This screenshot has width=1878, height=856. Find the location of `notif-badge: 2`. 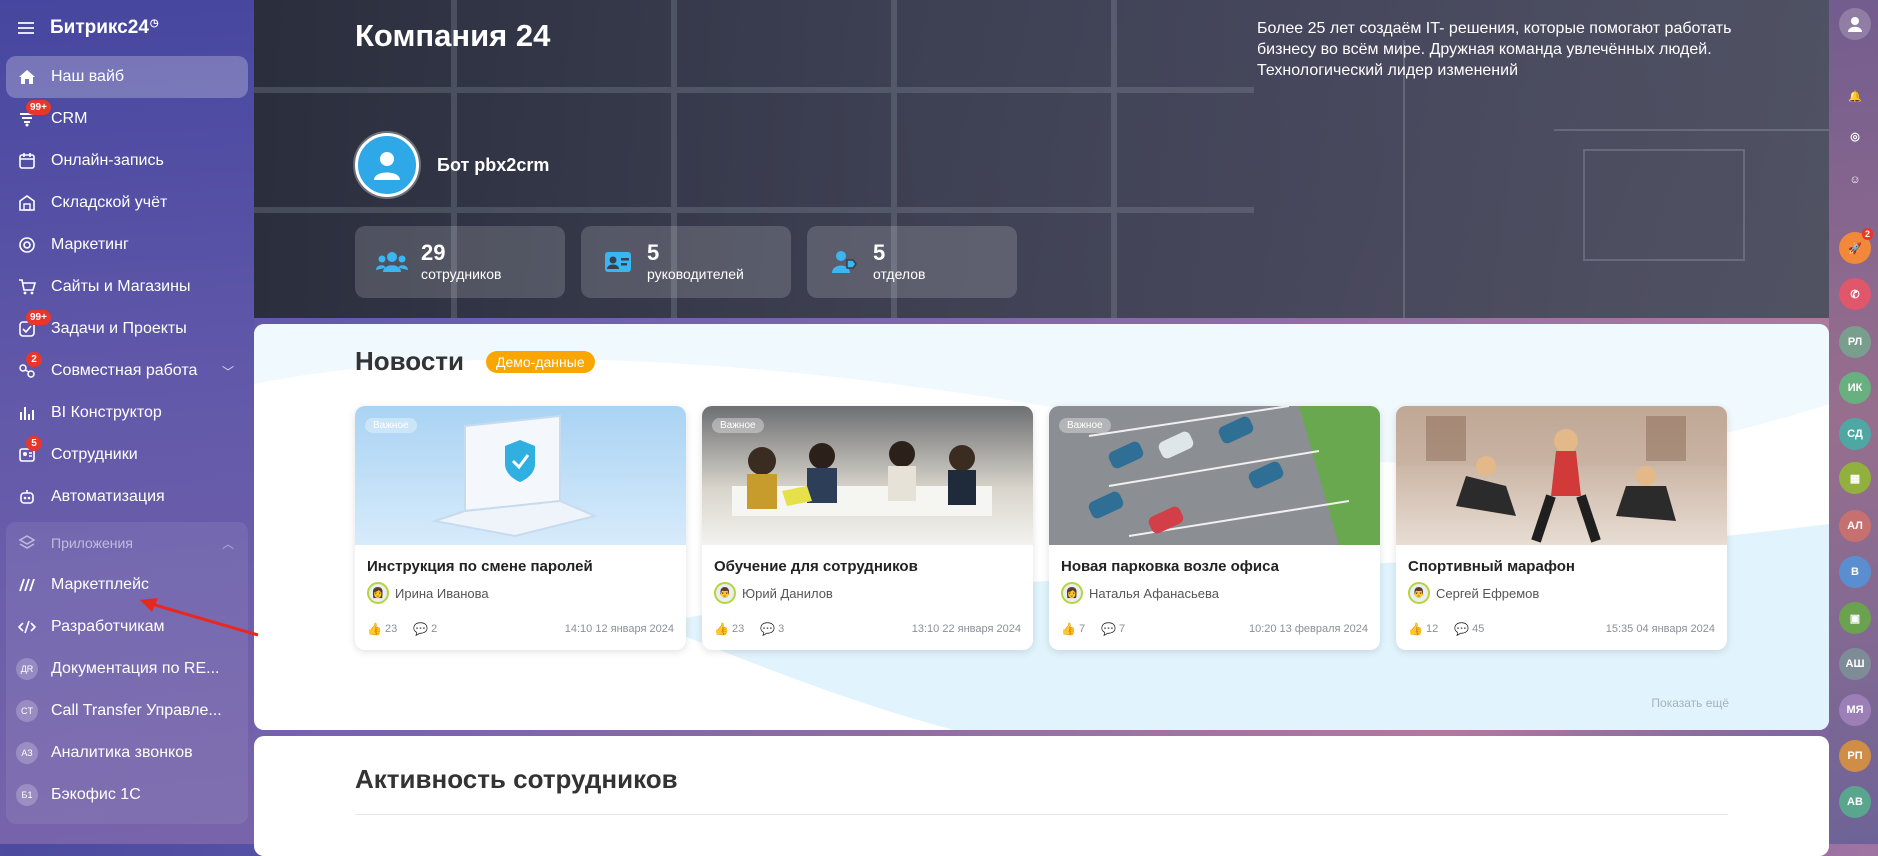

notif-badge: 2 is located at coordinates (1867, 234).